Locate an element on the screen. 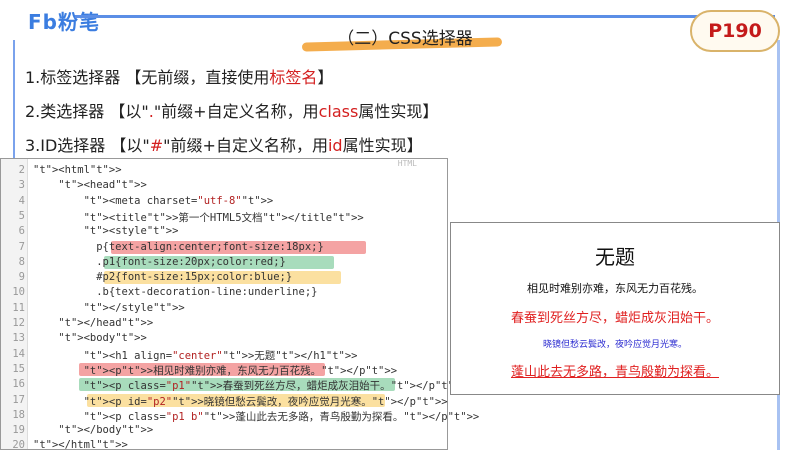  code-line: #p2{font-size:15px;color:blue;} is located at coordinates (163, 277).